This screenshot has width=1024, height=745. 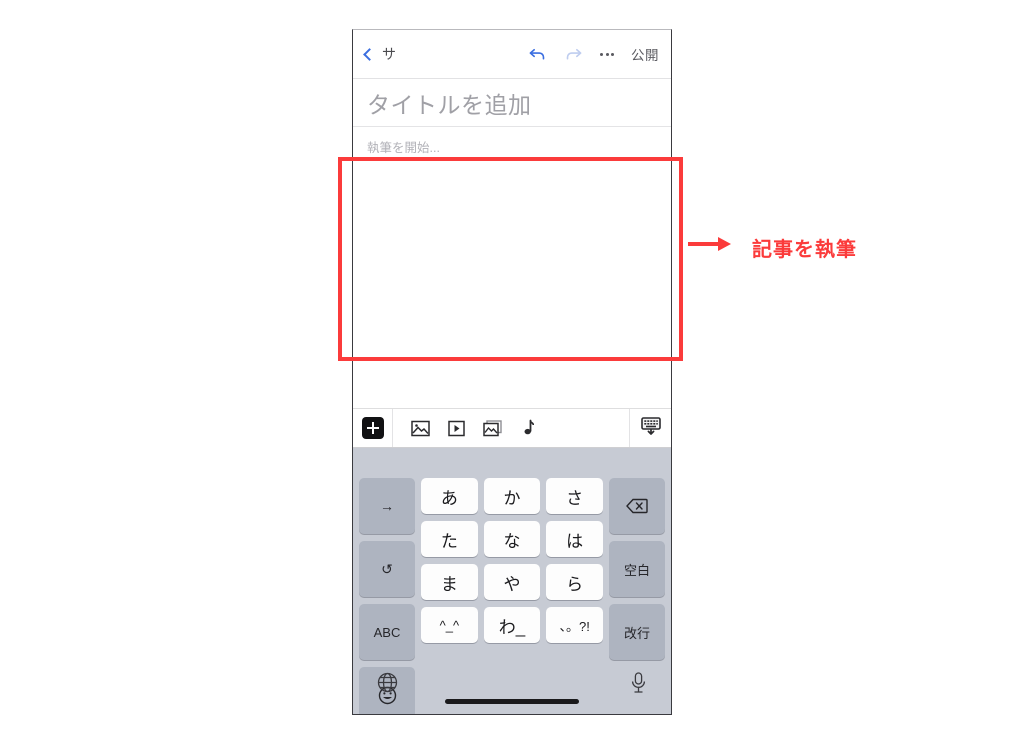 I want to click on navbar-actions: 公開, so click(x=593, y=54).